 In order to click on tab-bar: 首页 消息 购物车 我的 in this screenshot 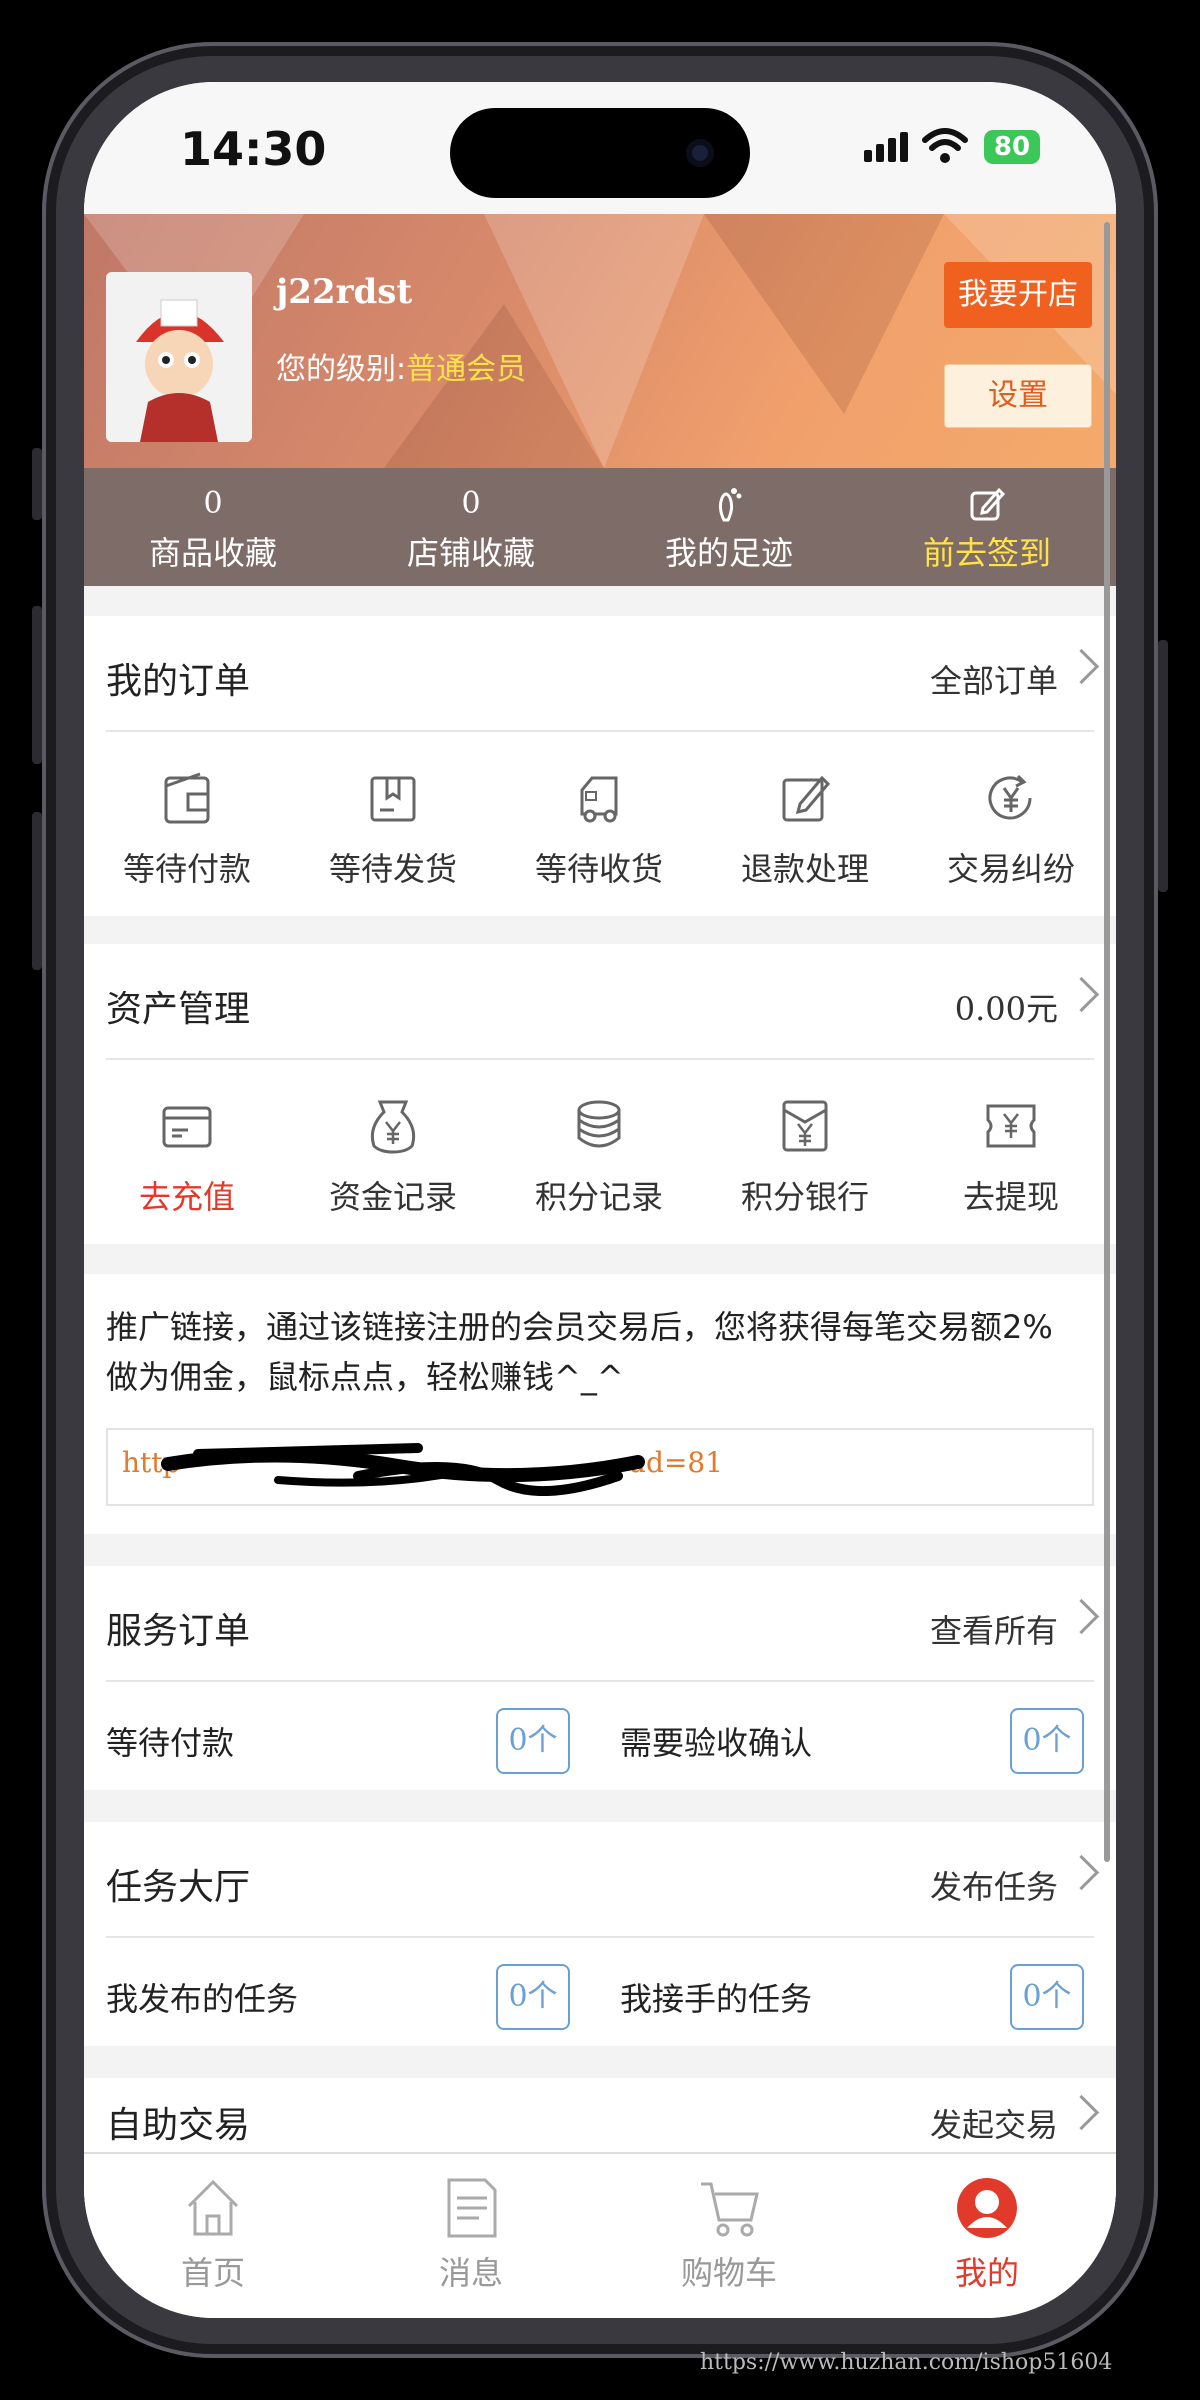, I will do `click(600, 2235)`.